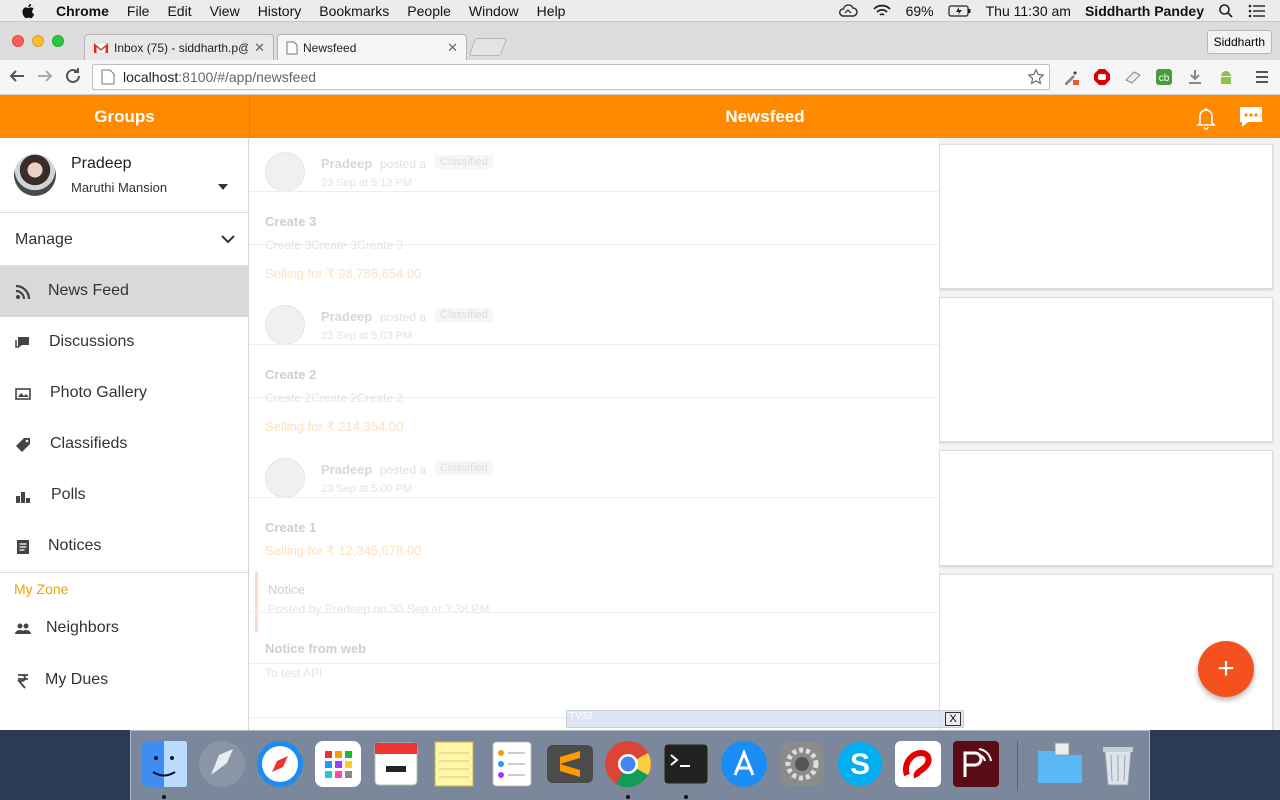  What do you see at coordinates (1257, 11) in the screenshot?
I see `notification-center-icon` at bounding box center [1257, 11].